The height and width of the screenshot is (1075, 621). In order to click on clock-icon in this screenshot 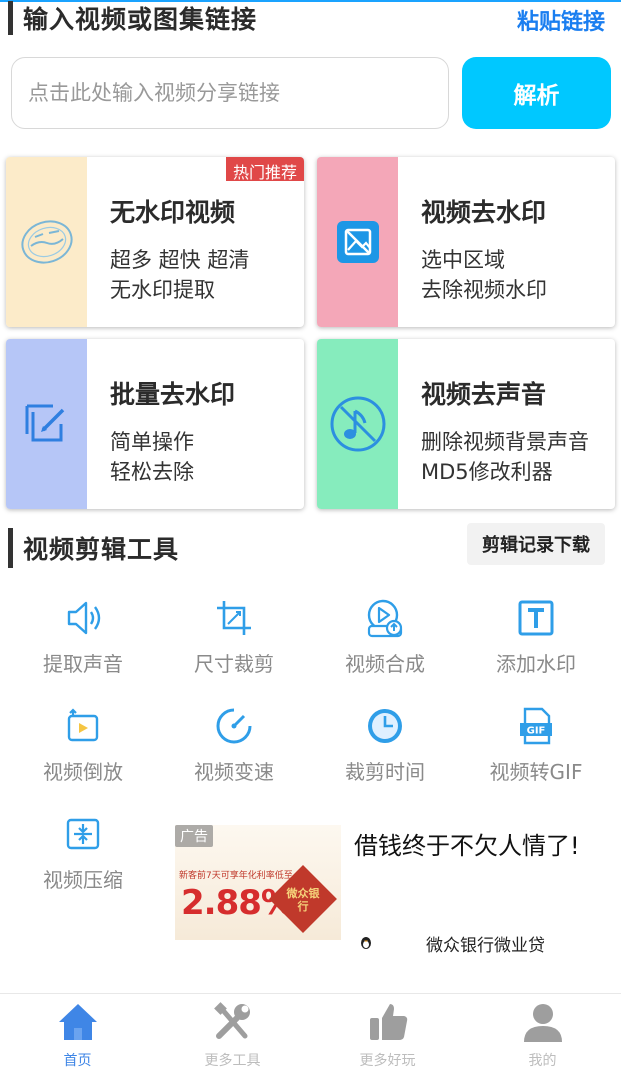, I will do `click(385, 726)`.